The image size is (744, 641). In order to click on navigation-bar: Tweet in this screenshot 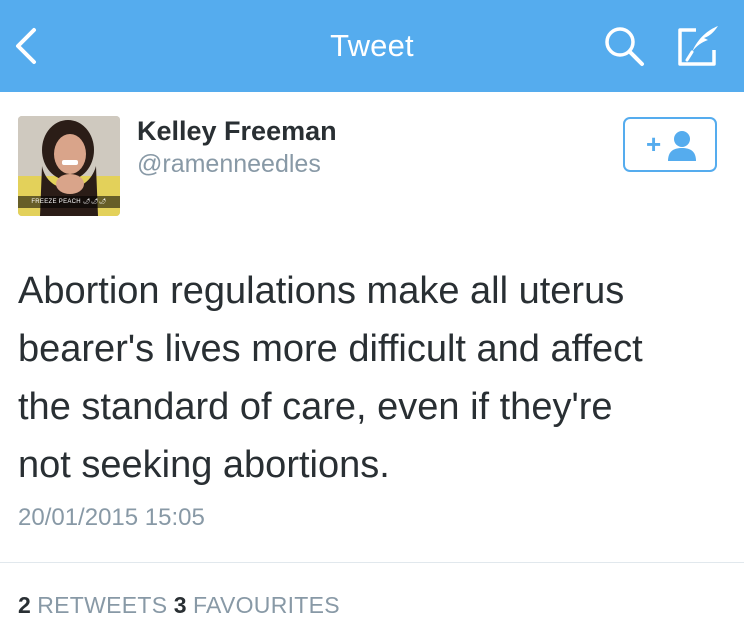, I will do `click(372, 46)`.